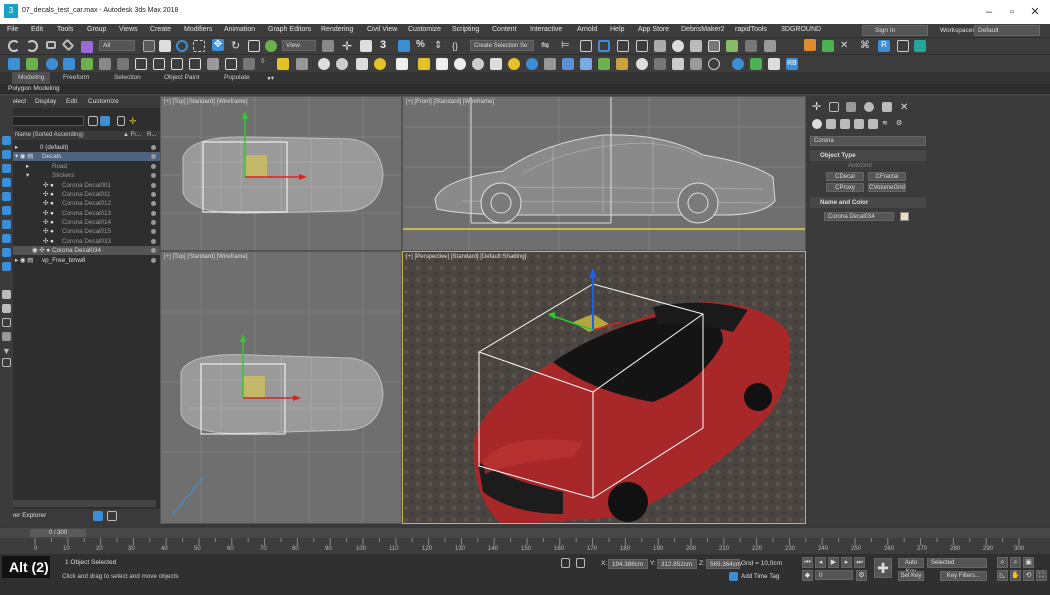  Describe the element at coordinates (49, 135) in the screenshot. I see `column-name-header: Name (Sorted Ascending)` at that location.